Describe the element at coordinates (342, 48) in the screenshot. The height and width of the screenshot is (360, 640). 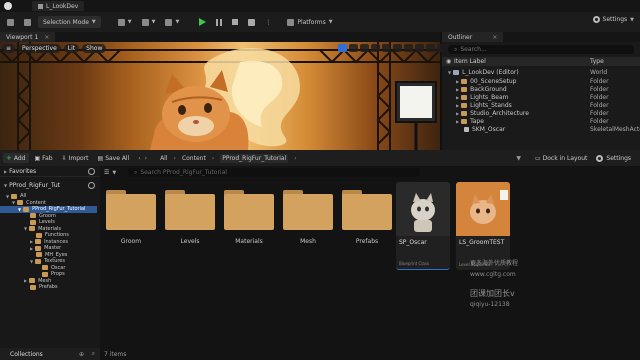
I see `select-tool-icon` at that location.